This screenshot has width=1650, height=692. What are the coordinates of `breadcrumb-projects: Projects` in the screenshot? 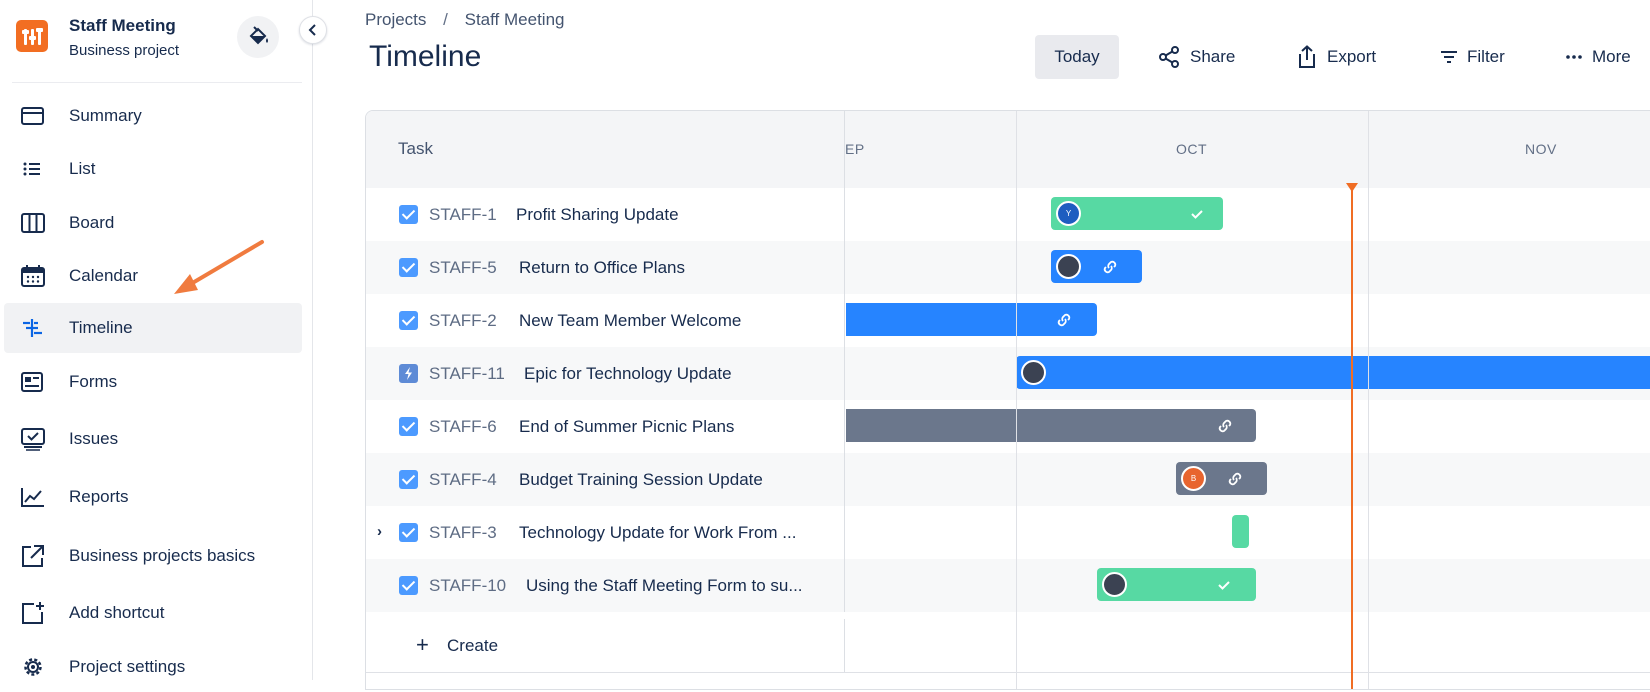 It's located at (395, 20).